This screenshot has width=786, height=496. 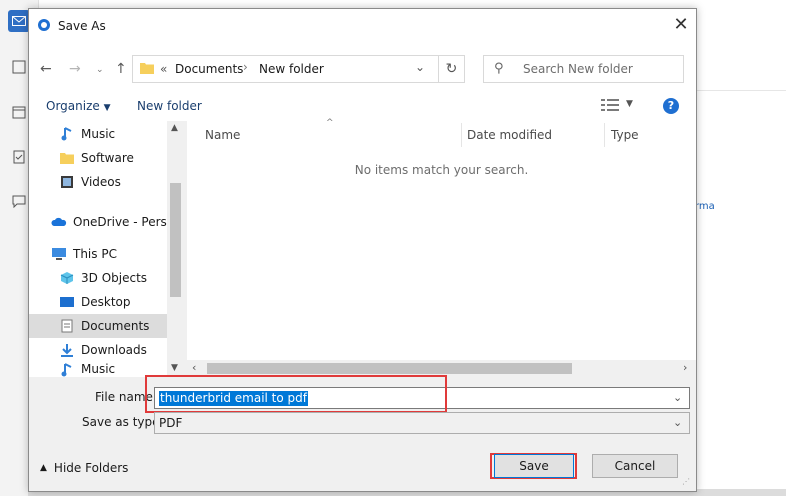 What do you see at coordinates (101, 182) in the screenshot?
I see `nav-item-label: Videos` at bounding box center [101, 182].